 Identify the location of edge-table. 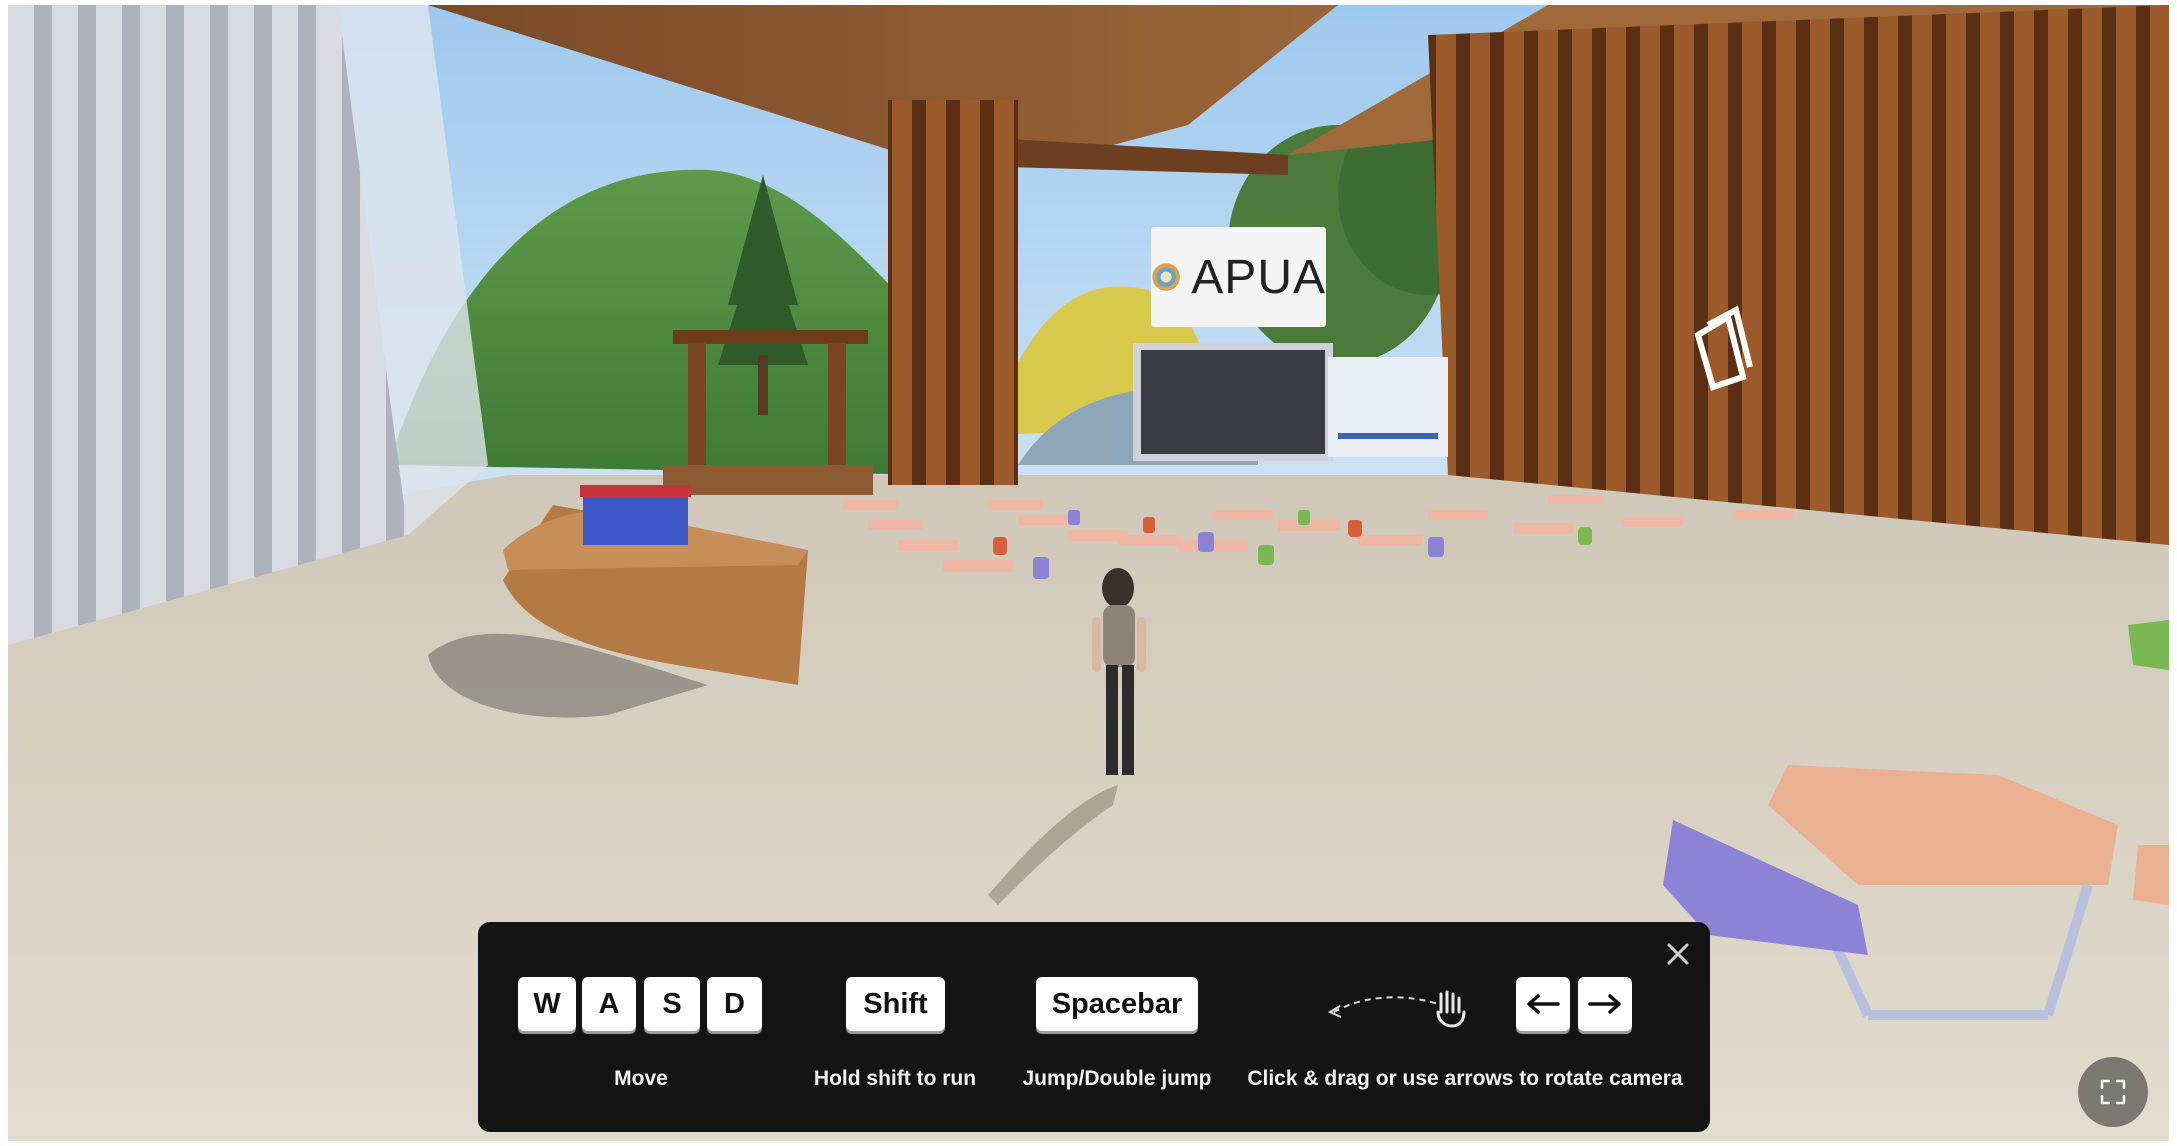
(2151, 875).